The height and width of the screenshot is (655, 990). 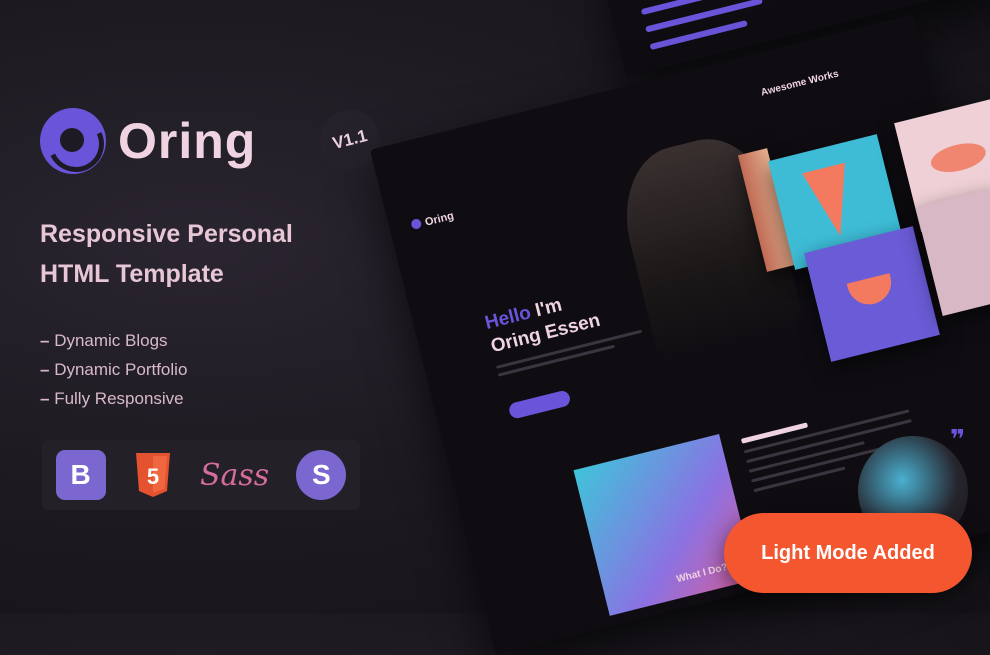 I want to click on tech-stack: B 5 Sass S, so click(x=201, y=475).